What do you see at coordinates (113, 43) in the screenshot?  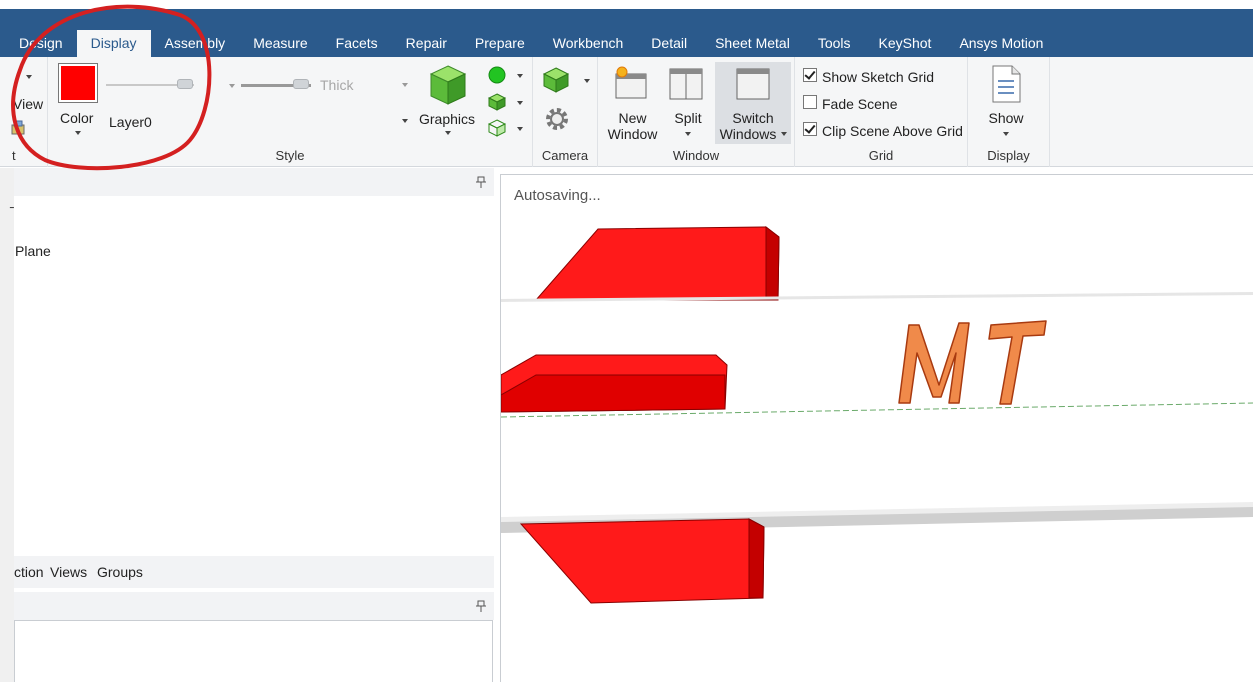 I see `tab-display: Display` at bounding box center [113, 43].